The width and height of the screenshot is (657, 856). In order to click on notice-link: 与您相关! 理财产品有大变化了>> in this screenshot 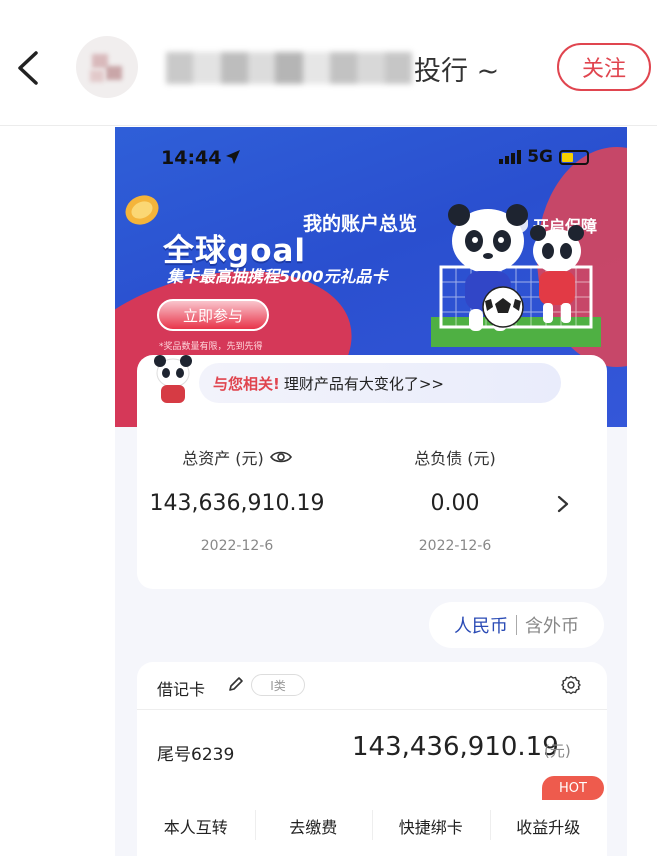, I will do `click(380, 383)`.